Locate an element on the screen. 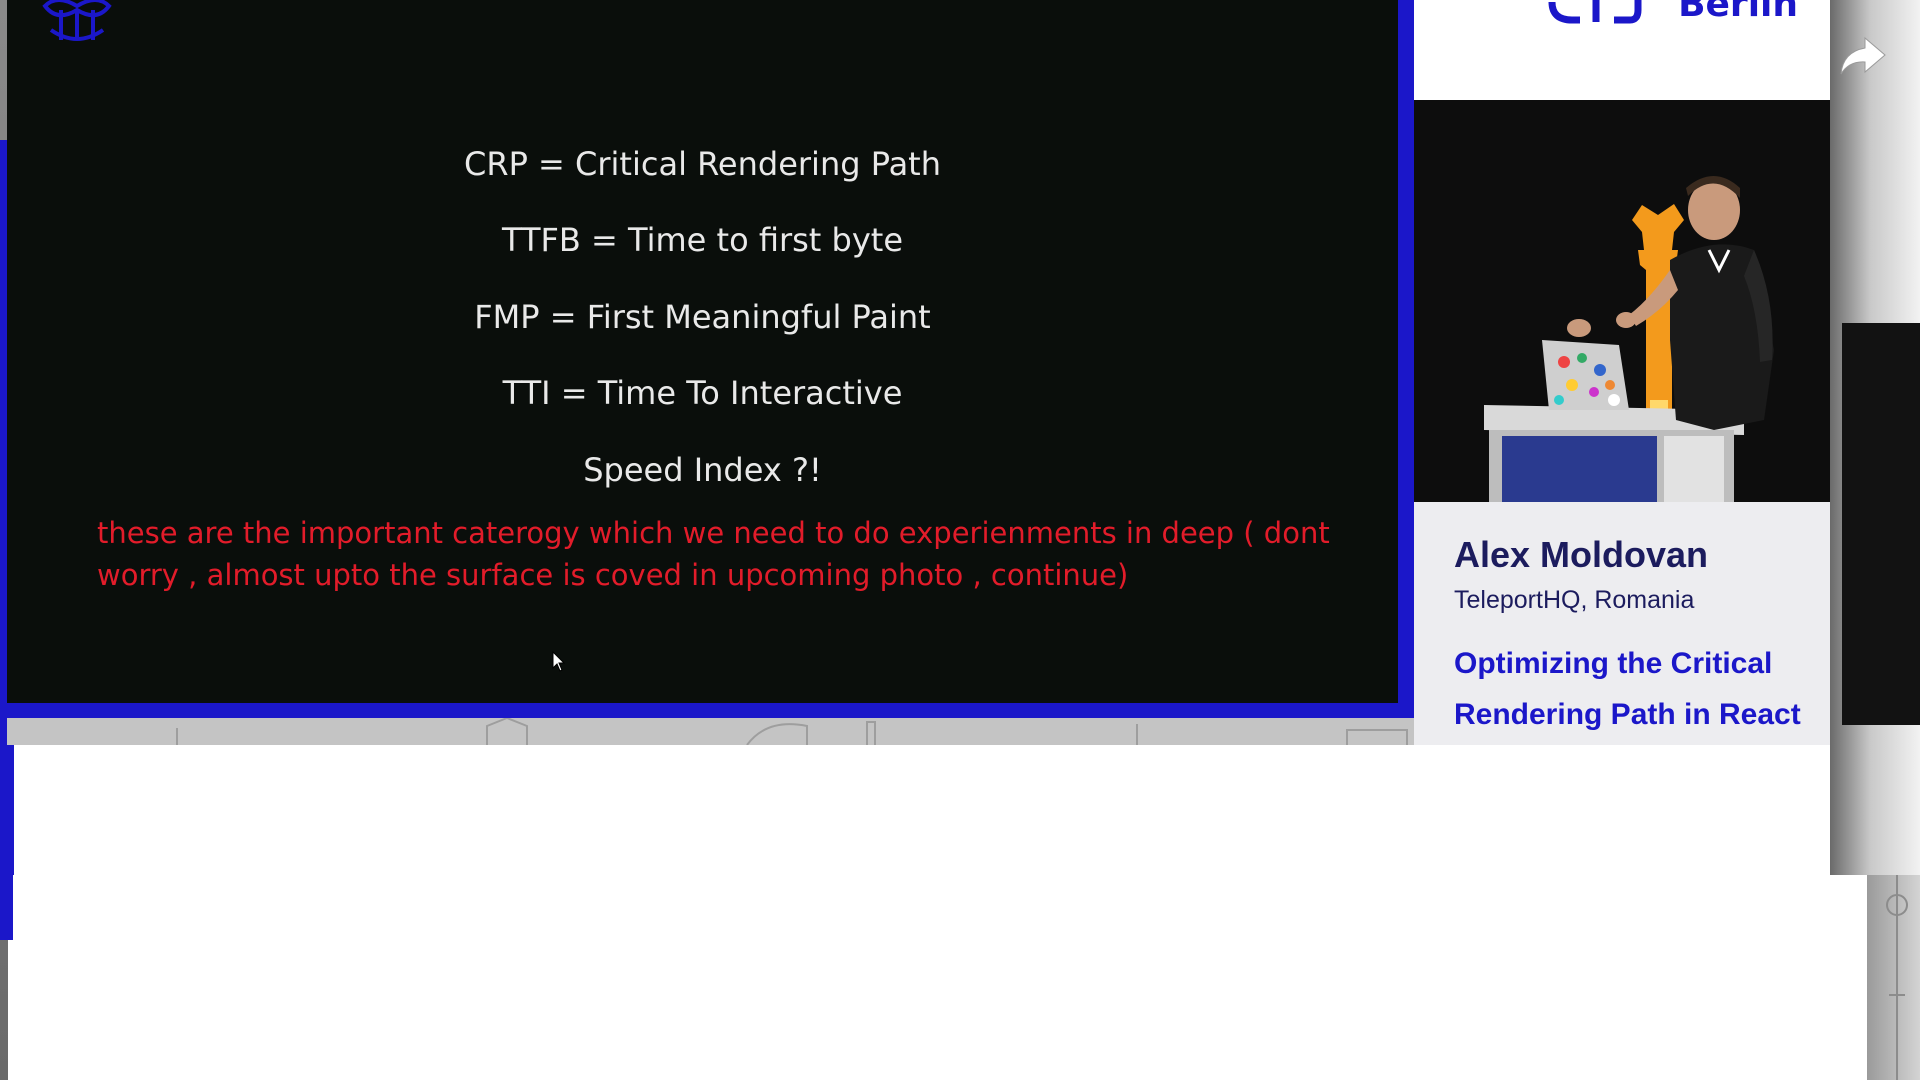 The image size is (1920, 1084). conference-city: Berlin is located at coordinates (1738, 12).